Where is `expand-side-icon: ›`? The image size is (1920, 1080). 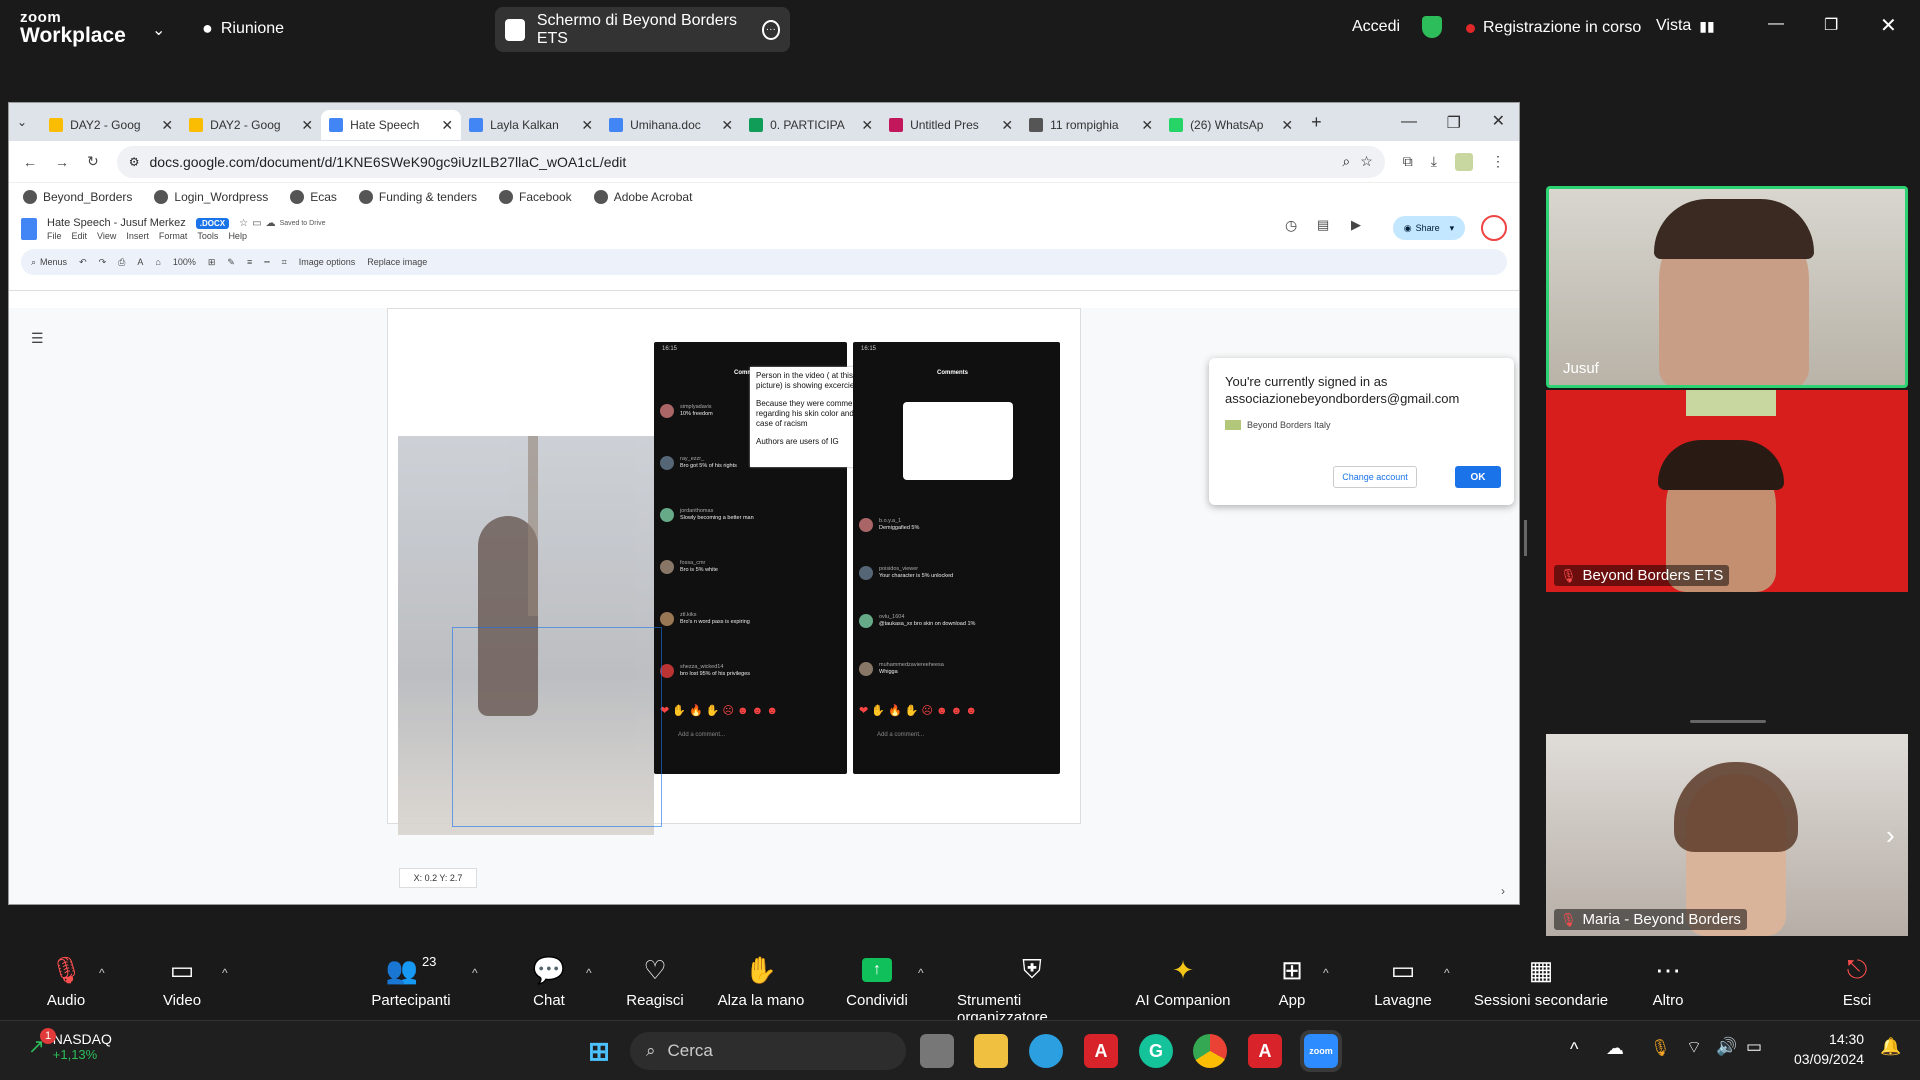
expand-side-icon: › is located at coordinates (1503, 891).